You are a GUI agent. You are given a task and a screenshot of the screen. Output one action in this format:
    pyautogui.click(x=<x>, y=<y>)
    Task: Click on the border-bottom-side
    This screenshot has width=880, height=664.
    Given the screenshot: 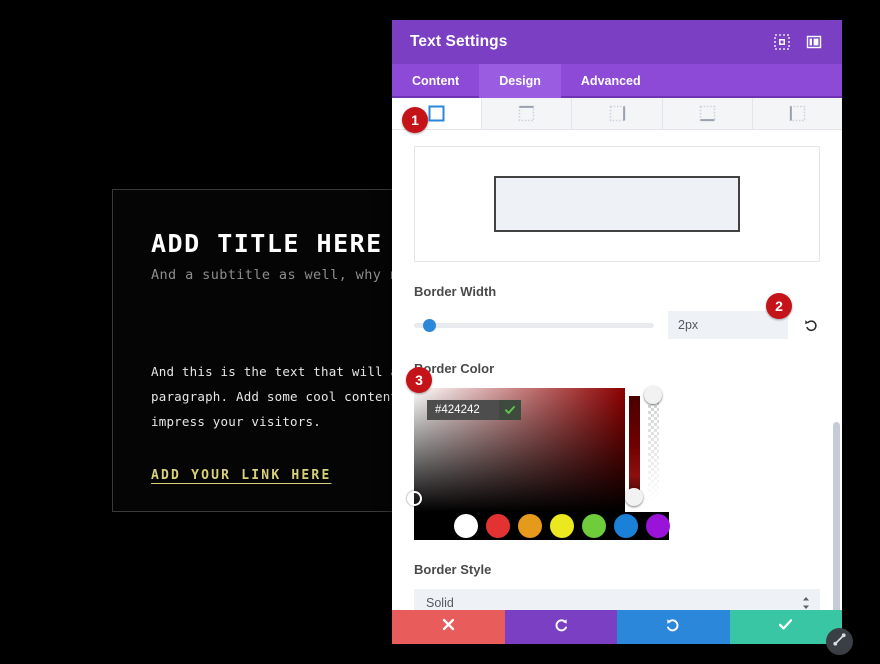 What is the action you would take?
    pyautogui.click(x=707, y=113)
    